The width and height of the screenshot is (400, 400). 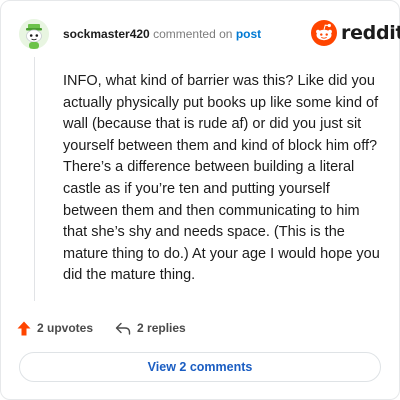 I want to click on meta-text: commented on, so click(x=193, y=34).